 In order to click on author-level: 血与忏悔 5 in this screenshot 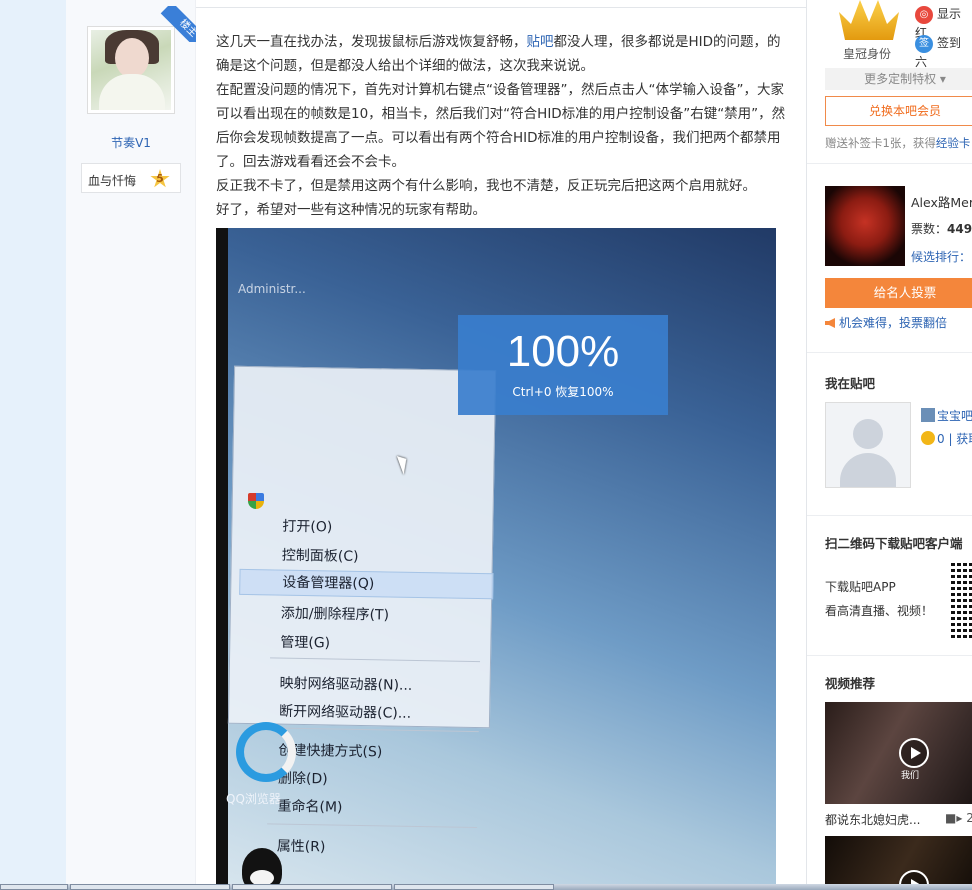, I will do `click(131, 178)`.